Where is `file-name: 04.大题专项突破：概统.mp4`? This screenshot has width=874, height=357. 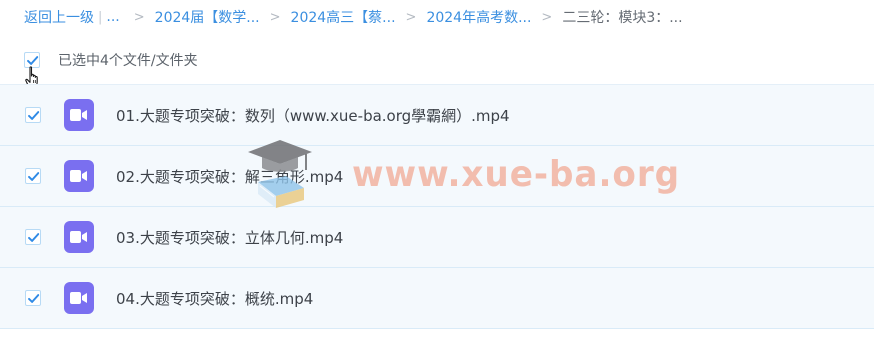 file-name: 04.大题专项突破：概统.mp4 is located at coordinates (214, 298).